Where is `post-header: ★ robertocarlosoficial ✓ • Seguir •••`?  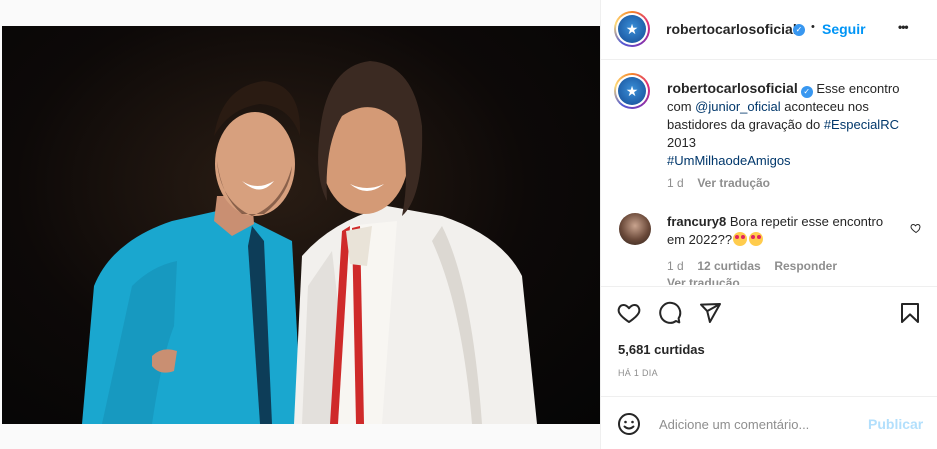 post-header: ★ robertocarlosoficial ✓ • Seguir ••• is located at coordinates (769, 30).